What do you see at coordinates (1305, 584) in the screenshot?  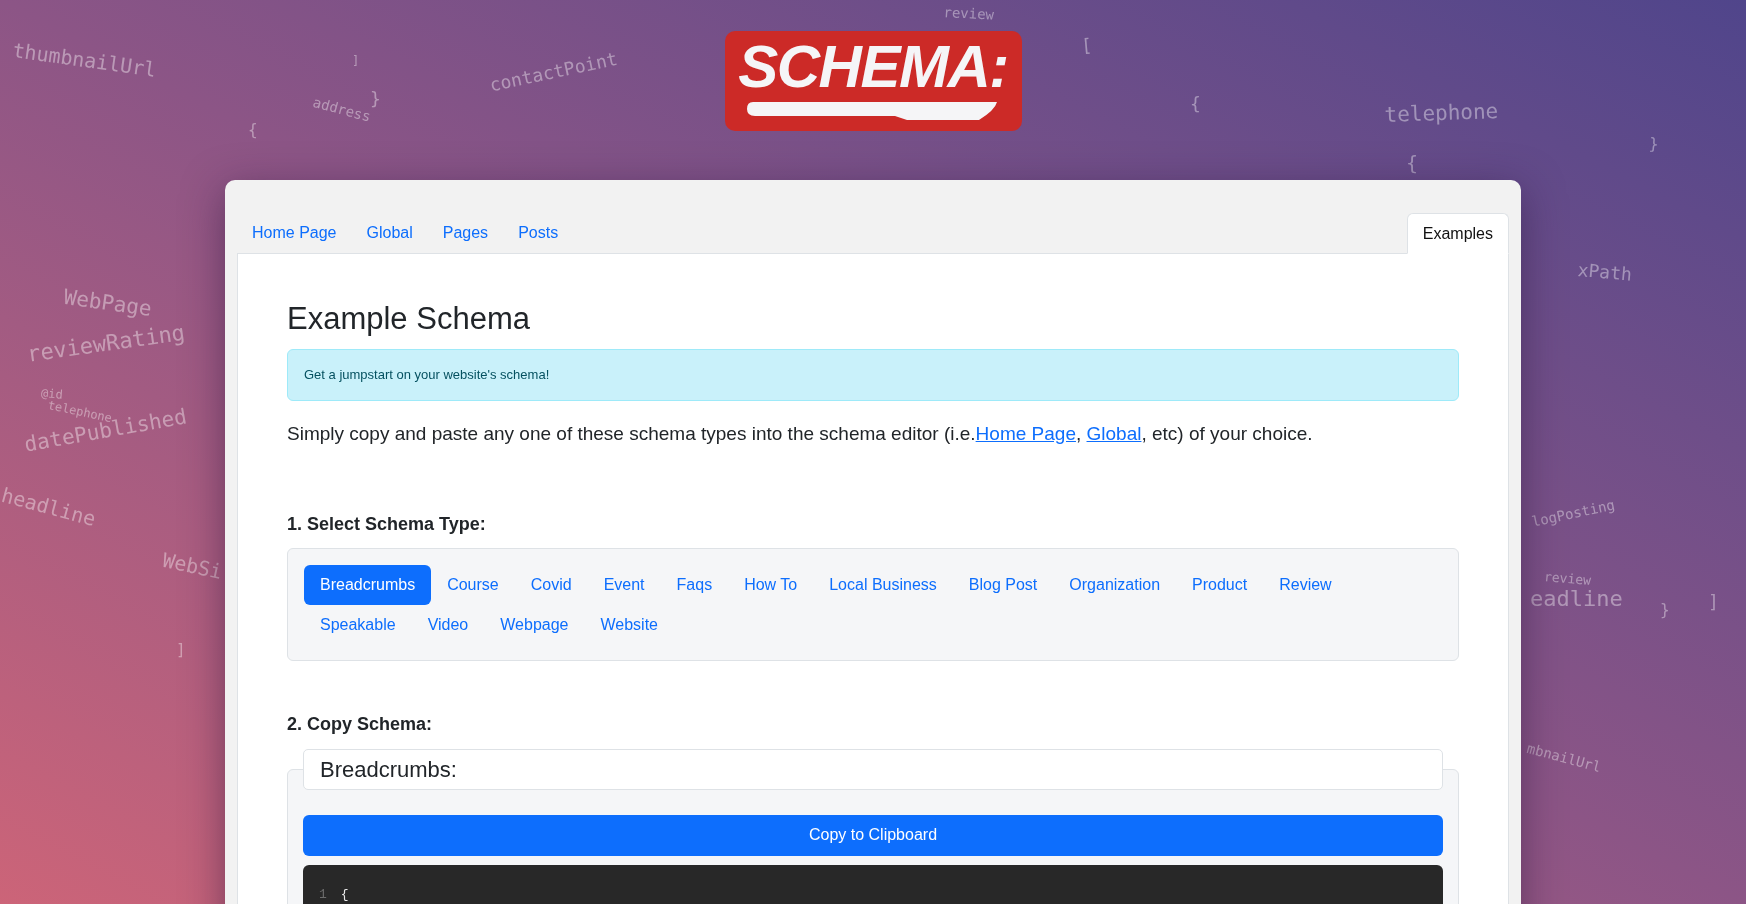 I see `schema-type-pill: Review` at bounding box center [1305, 584].